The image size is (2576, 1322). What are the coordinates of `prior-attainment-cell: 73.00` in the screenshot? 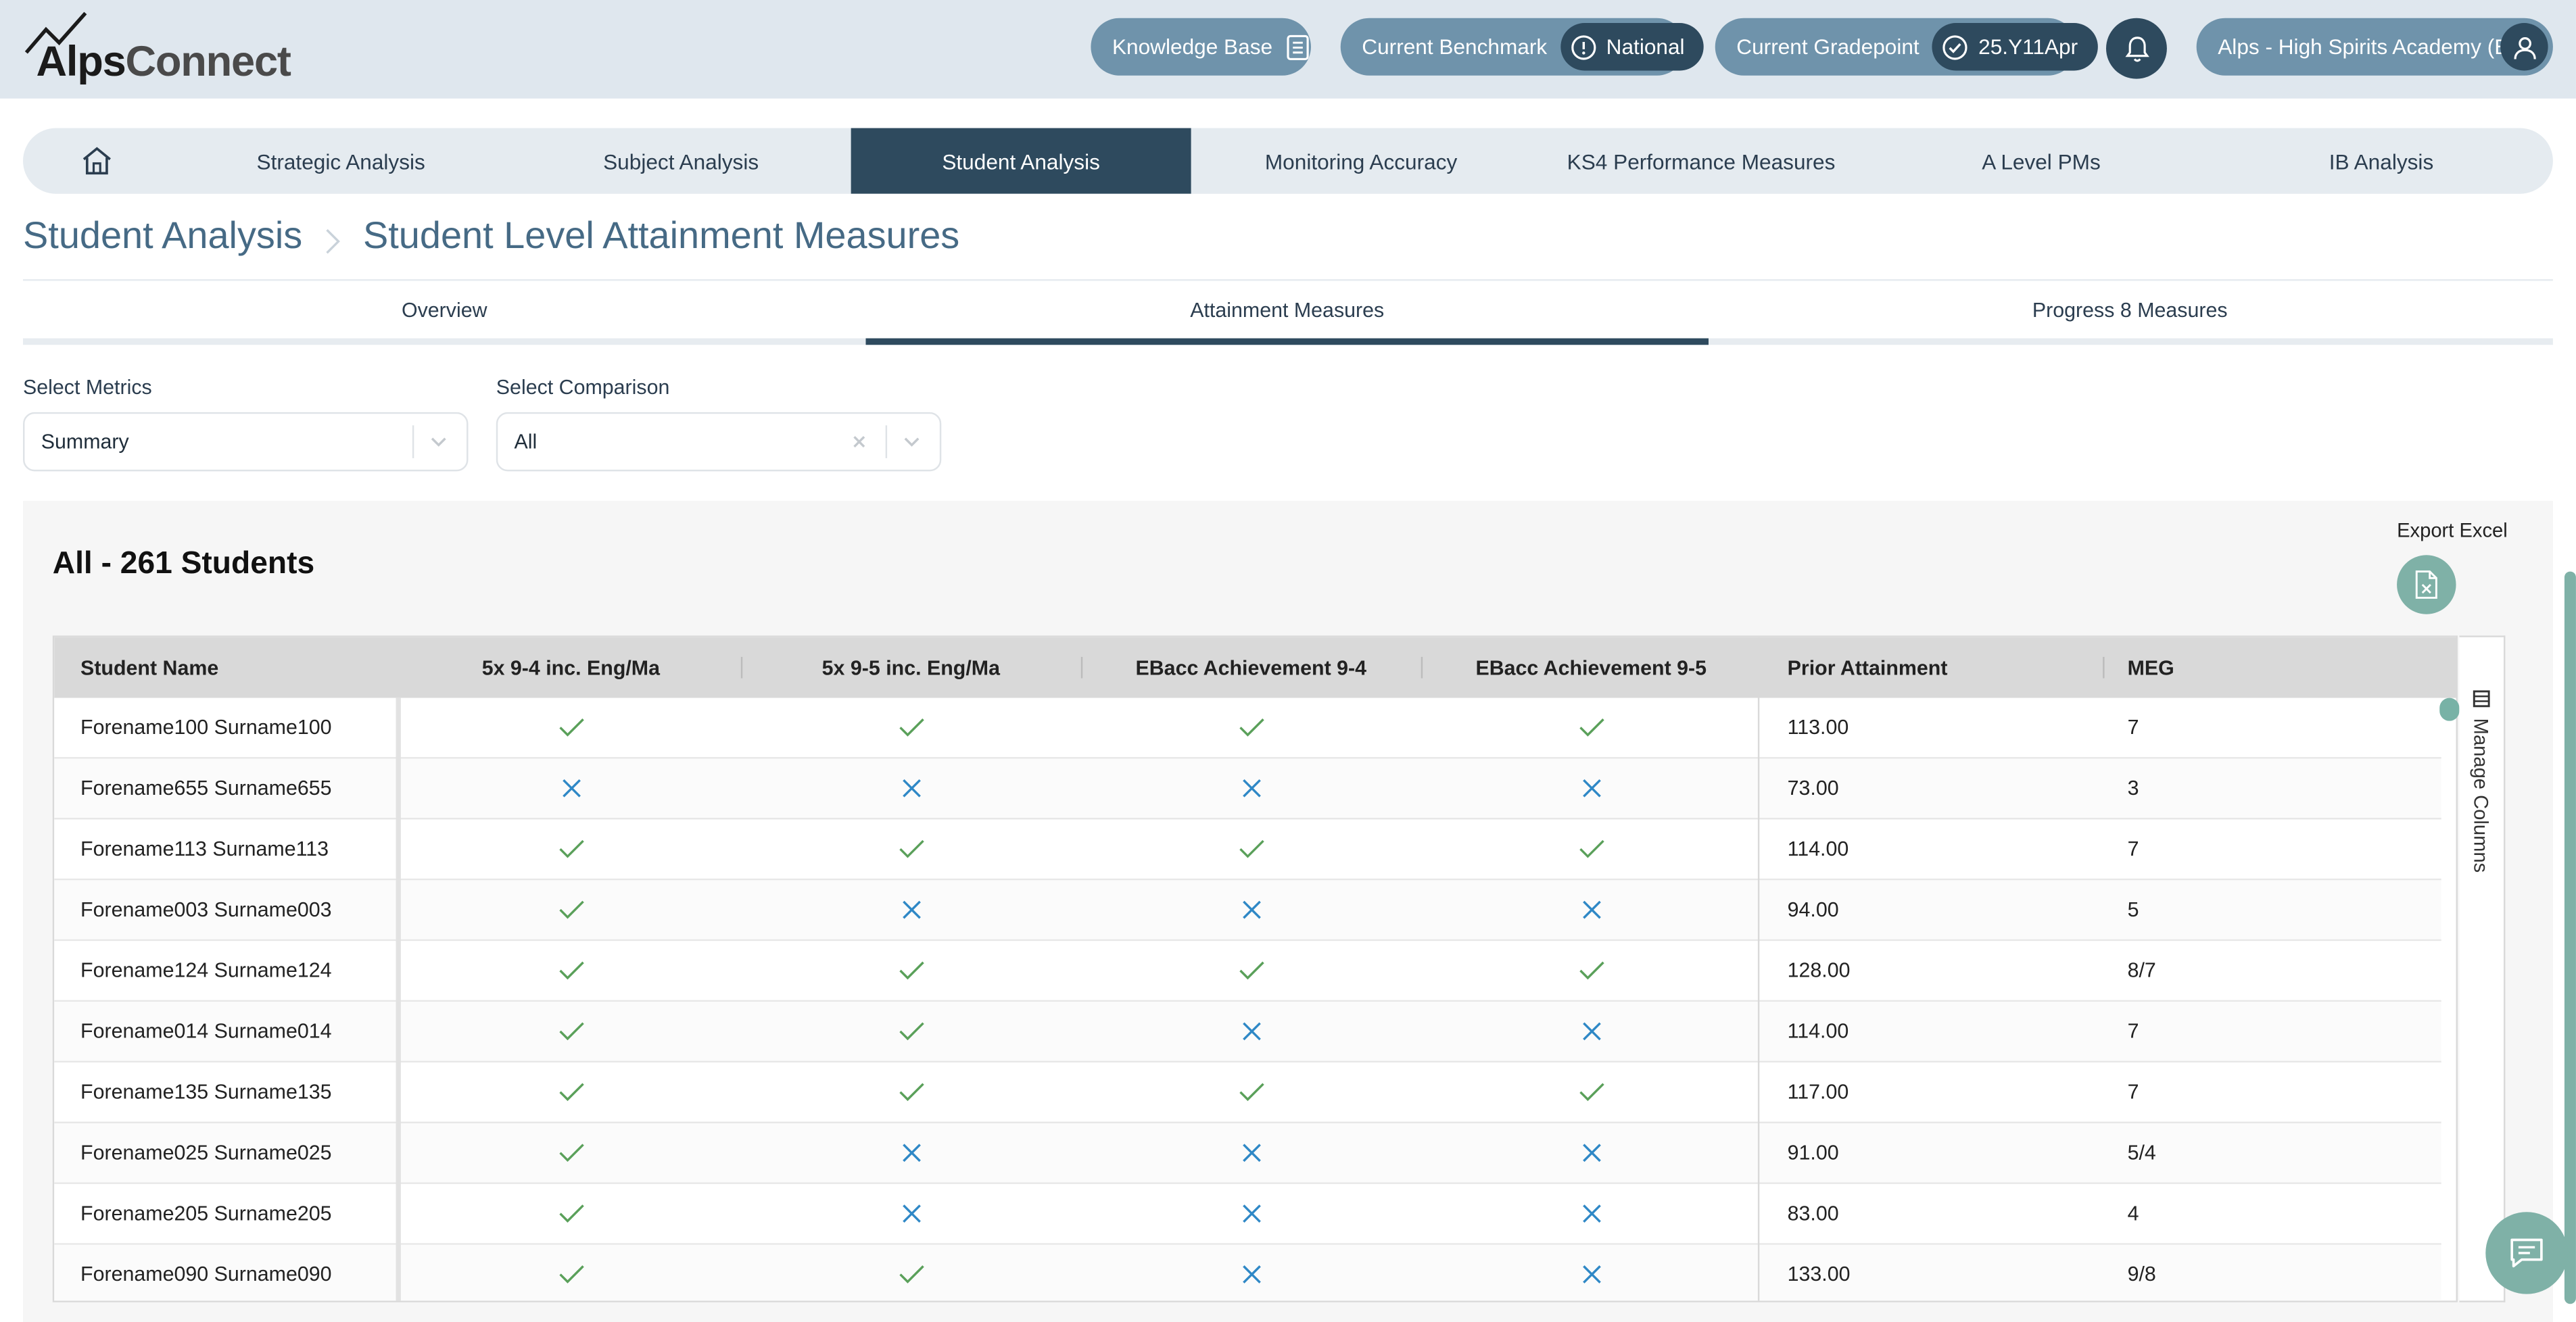 It's located at (1813, 789).